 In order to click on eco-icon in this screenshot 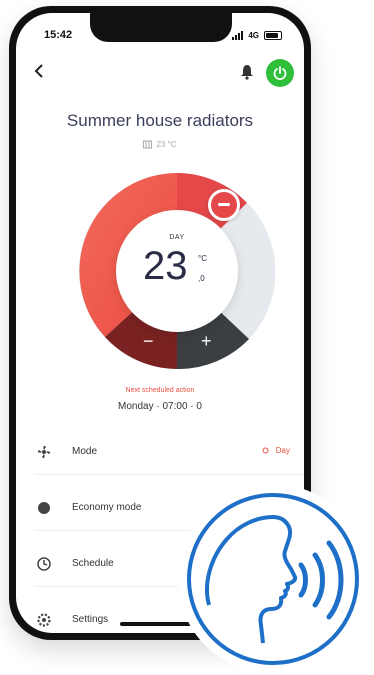, I will do `click(44, 508)`.